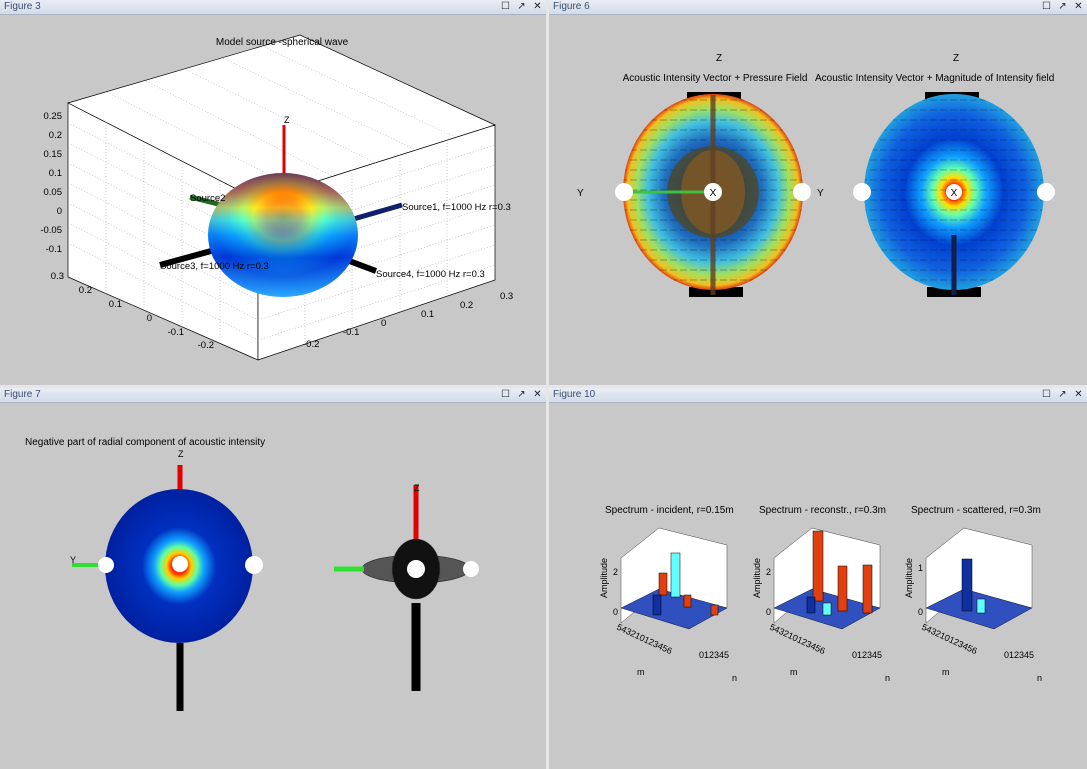  What do you see at coordinates (273, 7) in the screenshot?
I see `figure-3-titlebar: Figure 3 ☐ ↗ ✕` at bounding box center [273, 7].